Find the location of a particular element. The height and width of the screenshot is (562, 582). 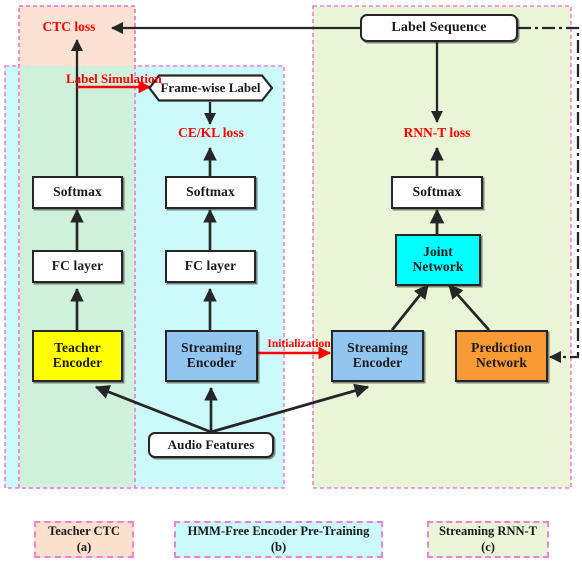

node-joint-network-line2: Network is located at coordinates (438, 266).